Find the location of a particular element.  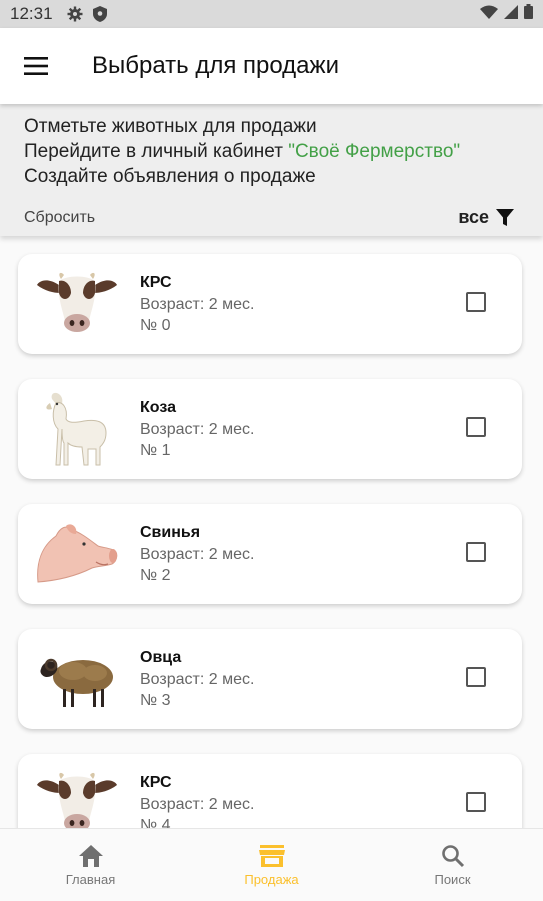

animal-name: Овца is located at coordinates (161, 657).